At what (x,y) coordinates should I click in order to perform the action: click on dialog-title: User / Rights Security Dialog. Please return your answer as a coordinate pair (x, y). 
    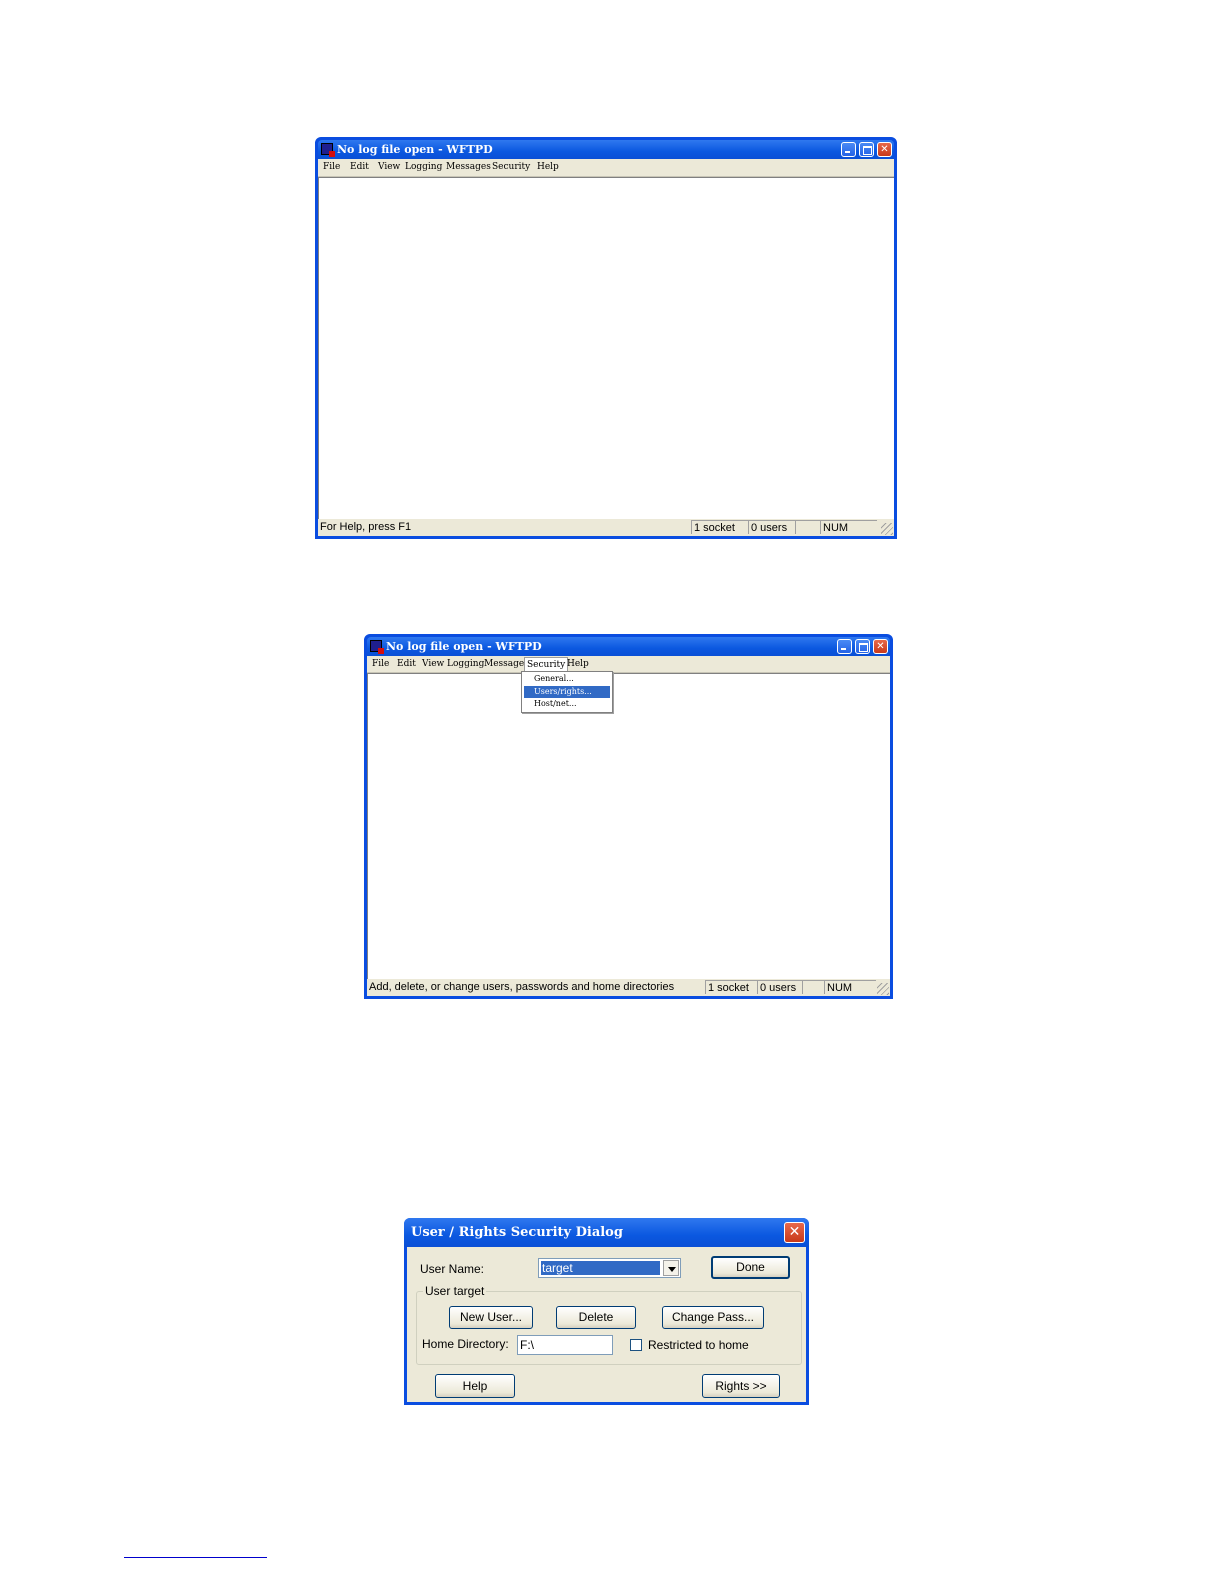
    Looking at the image, I should click on (517, 1232).